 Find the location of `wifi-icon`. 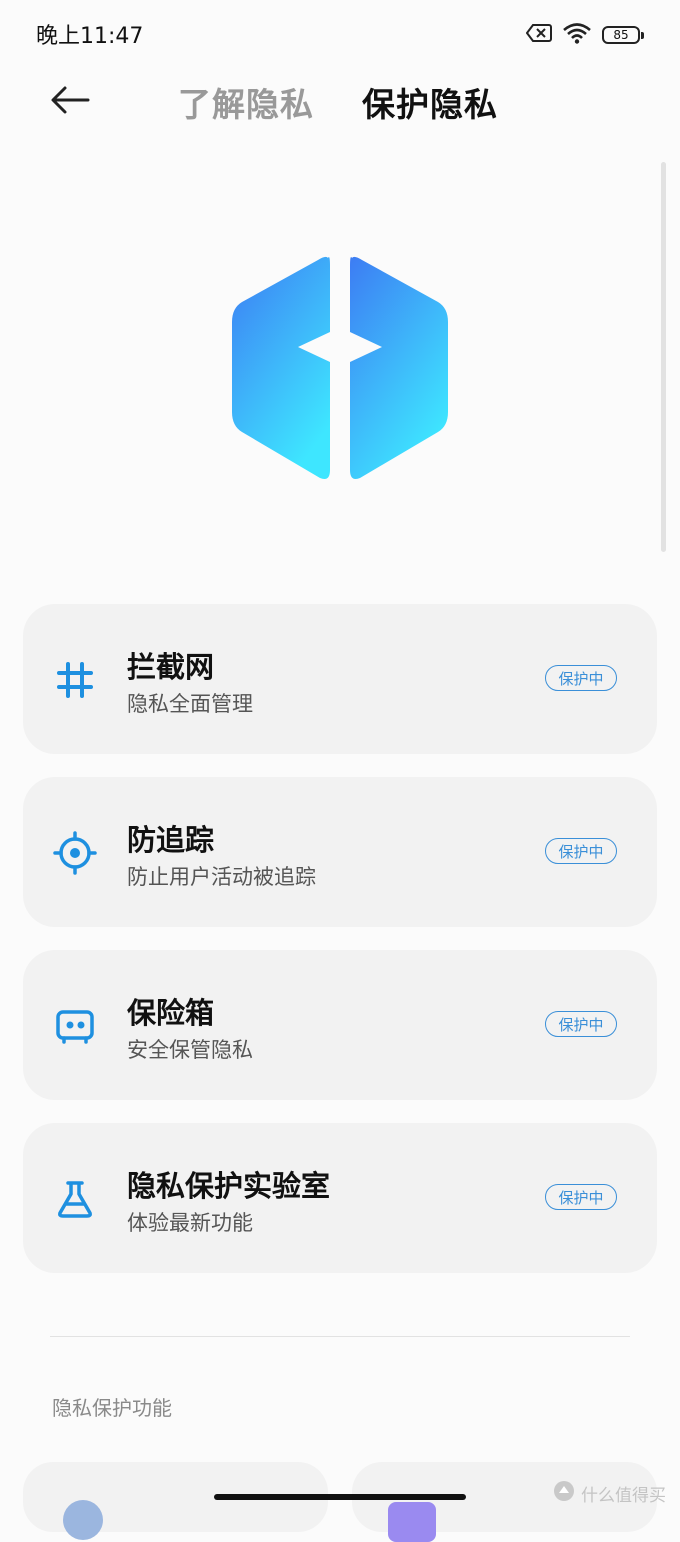

wifi-icon is located at coordinates (577, 35).